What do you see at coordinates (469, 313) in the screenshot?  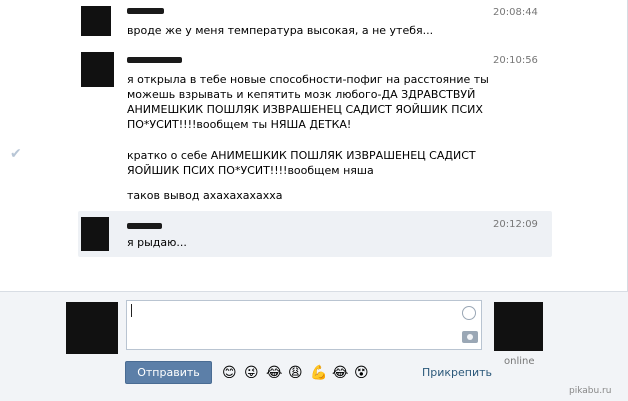 I see `smile-icon` at bounding box center [469, 313].